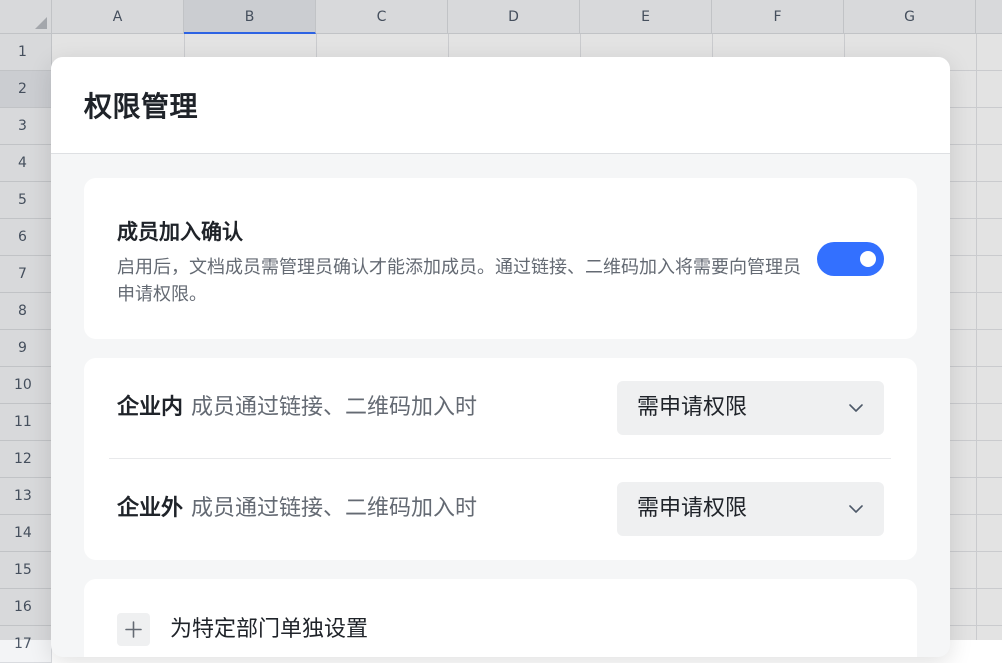  What do you see at coordinates (500, 105) in the screenshot?
I see `dialog-header: 权限管理` at bounding box center [500, 105].